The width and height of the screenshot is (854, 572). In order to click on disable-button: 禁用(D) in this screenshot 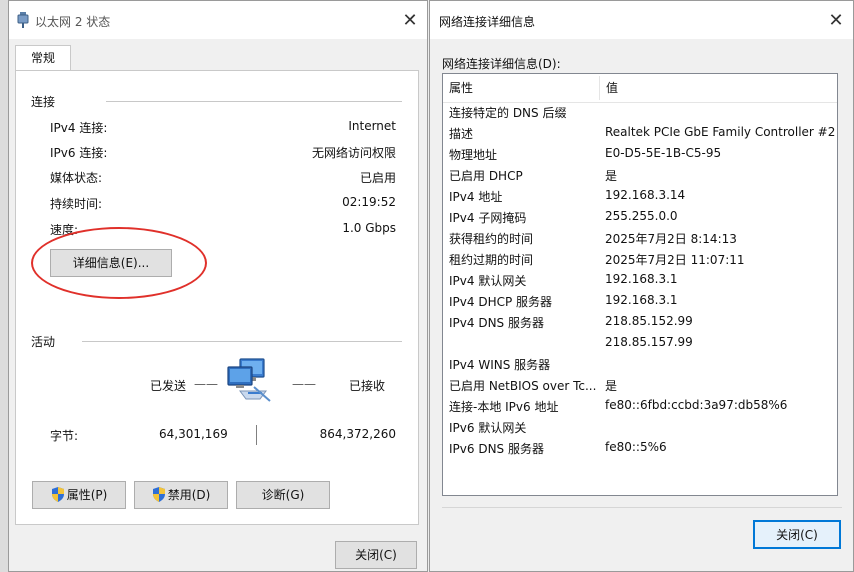, I will do `click(181, 495)`.